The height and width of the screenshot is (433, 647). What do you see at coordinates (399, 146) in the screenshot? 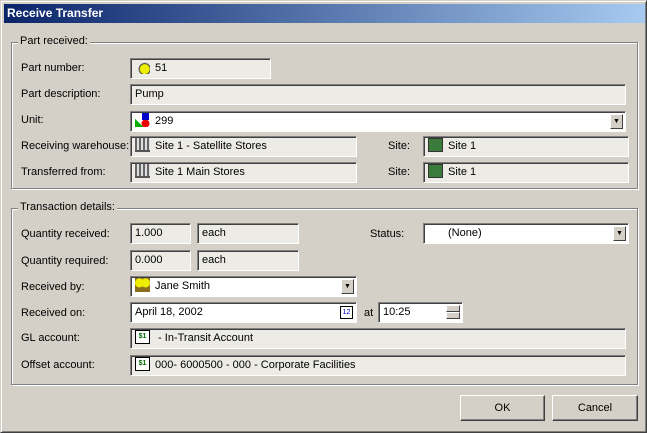
I see `receiving-site-label: Site:` at bounding box center [399, 146].